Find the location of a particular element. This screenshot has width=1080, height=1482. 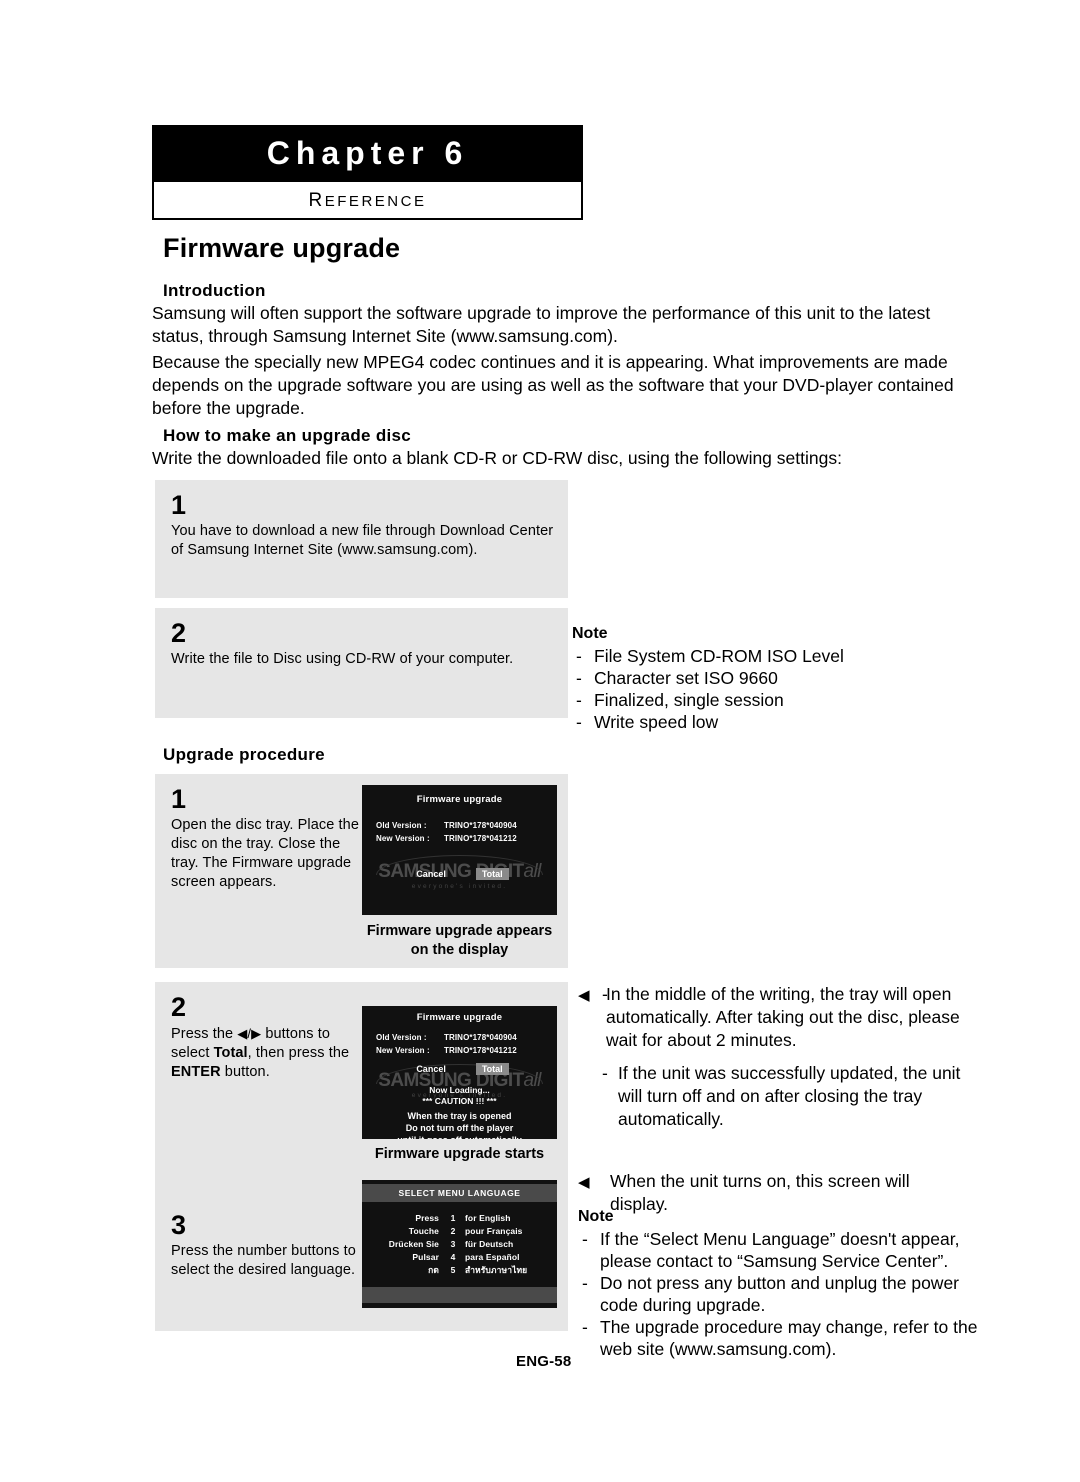

language-option-row: Press 1 for English is located at coordinates (459, 1218).